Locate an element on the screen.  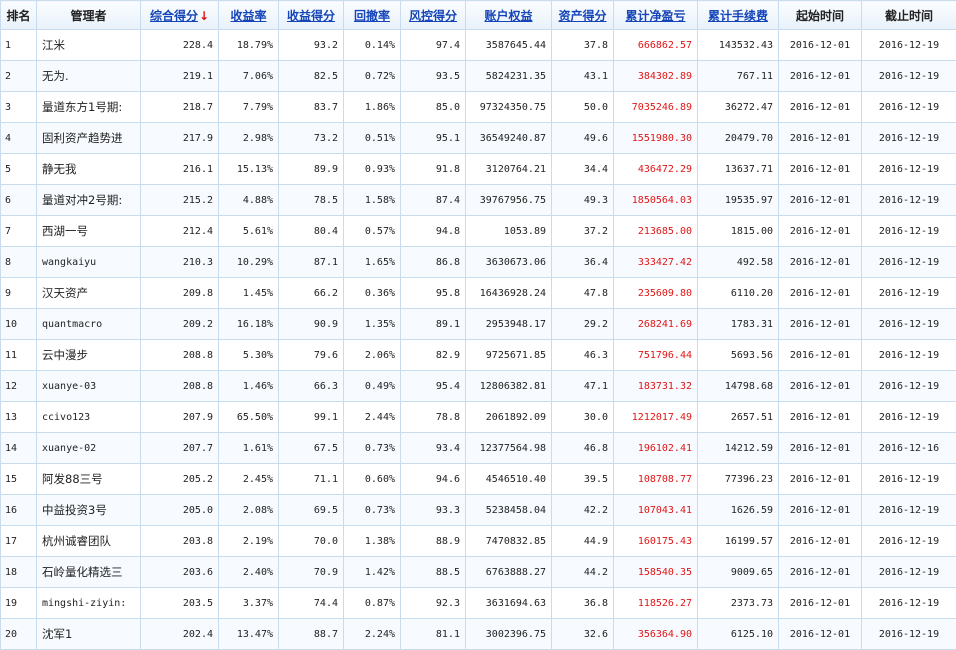
cell-rank: 6 is located at coordinates (19, 200).